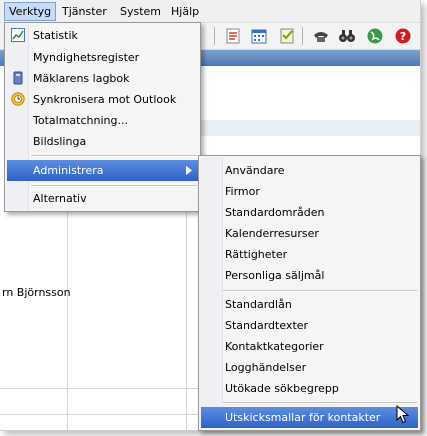  What do you see at coordinates (375, 36) in the screenshot?
I see `globe-icon` at bounding box center [375, 36].